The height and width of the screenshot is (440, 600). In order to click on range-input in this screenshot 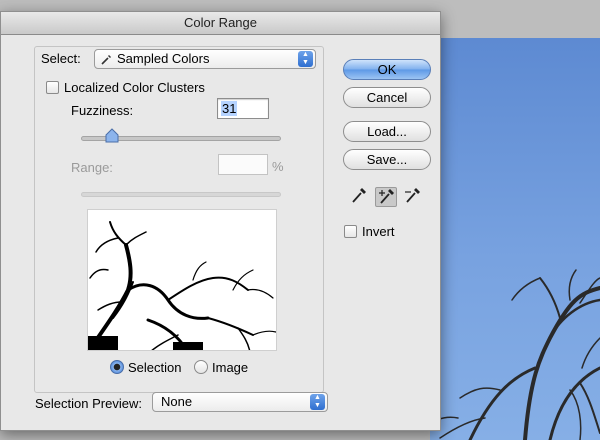, I will do `click(243, 164)`.